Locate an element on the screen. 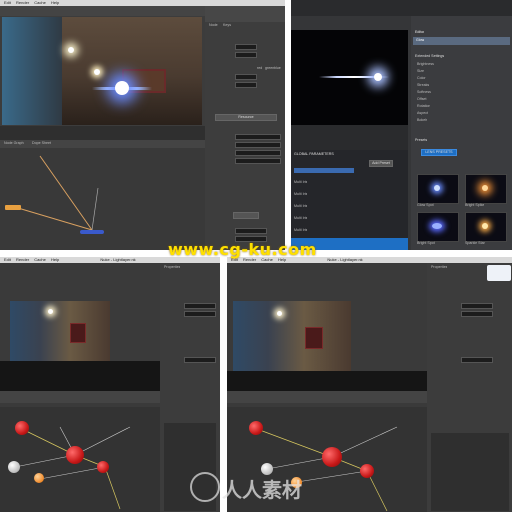 The width and height of the screenshot is (512, 512). logo-circle-icon is located at coordinates (205, 487).